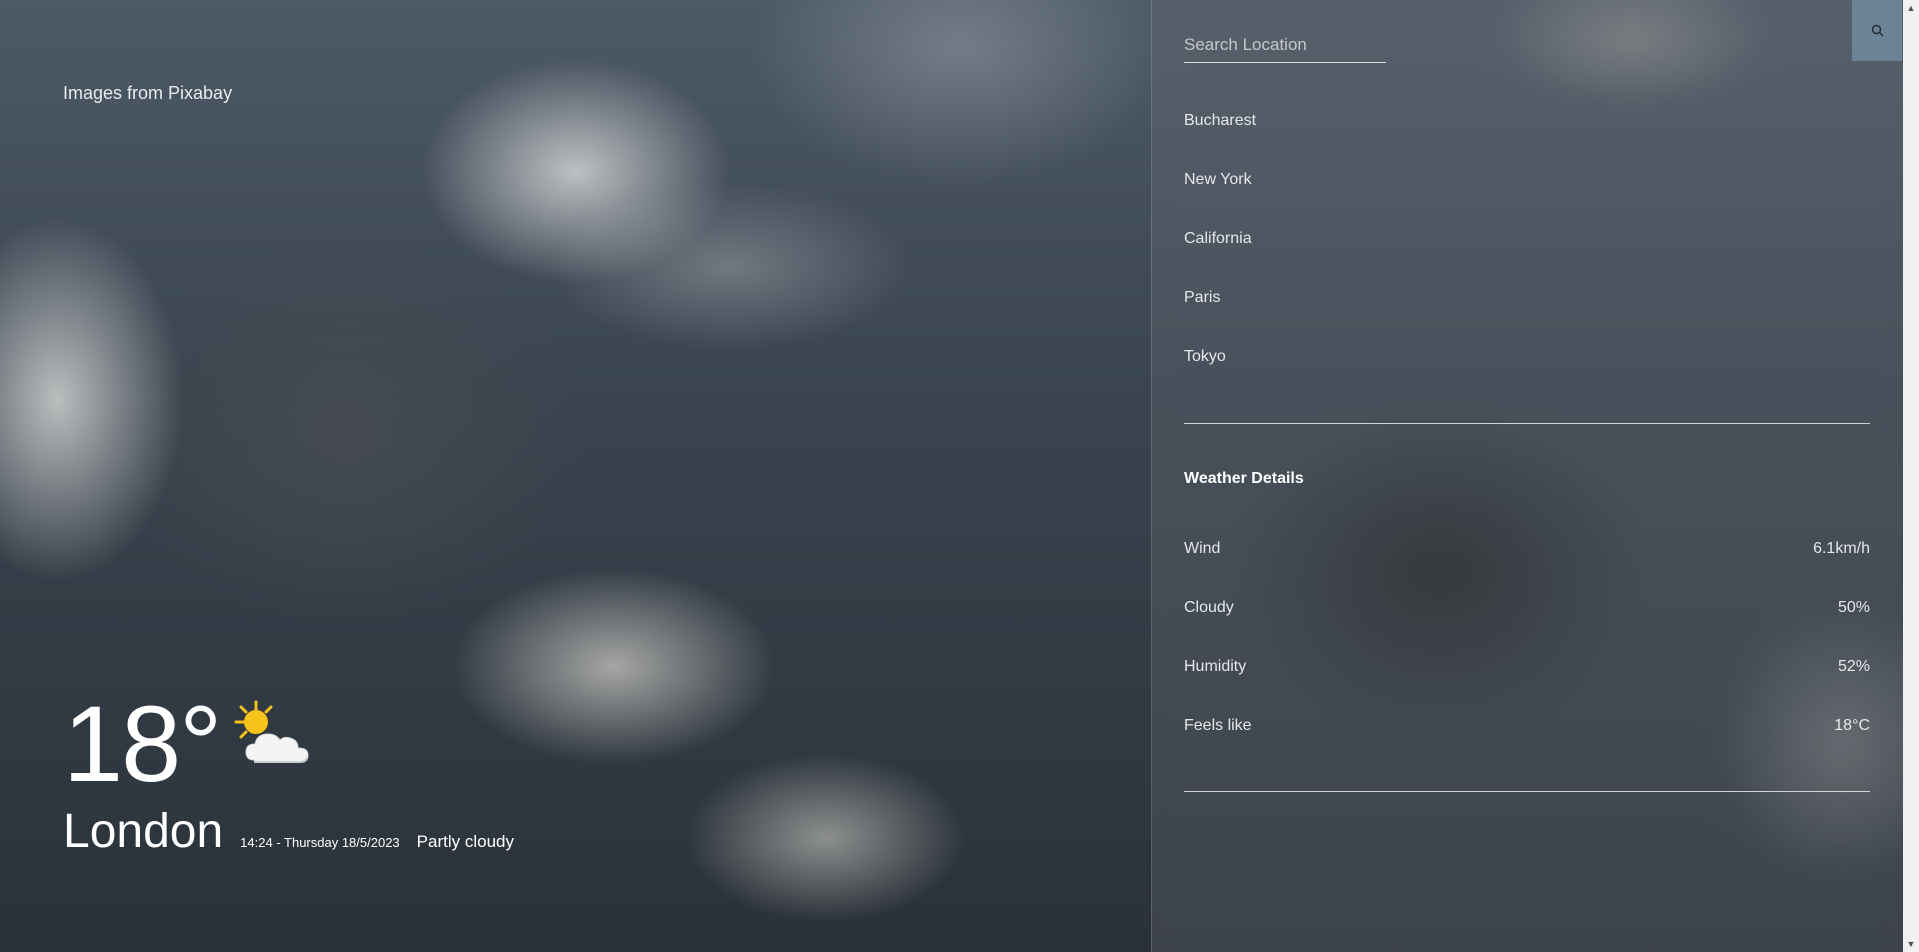  What do you see at coordinates (1527, 683) in the screenshot?
I see `detail-row-humidity: Humidity 52%` at bounding box center [1527, 683].